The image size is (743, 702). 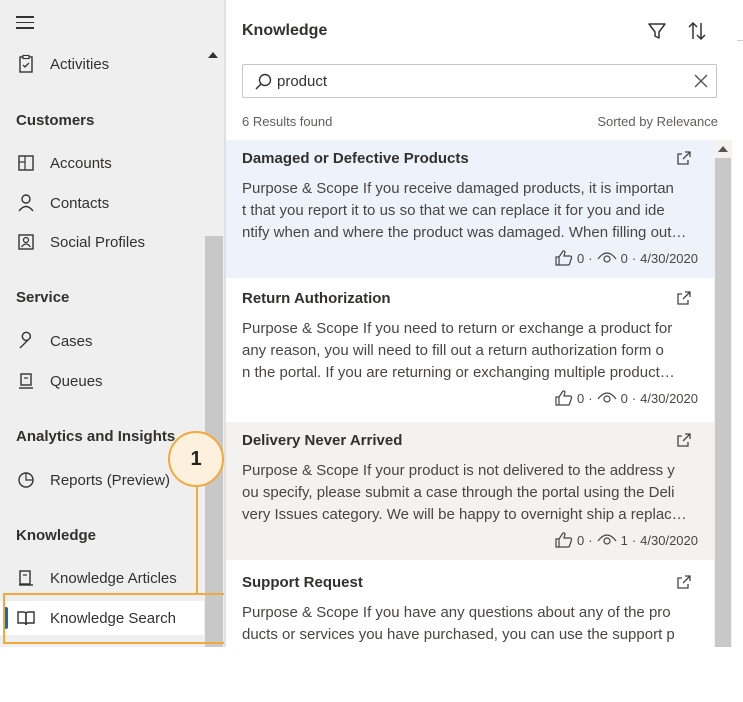 I want to click on profile-card-icon, so click(x=26, y=242).